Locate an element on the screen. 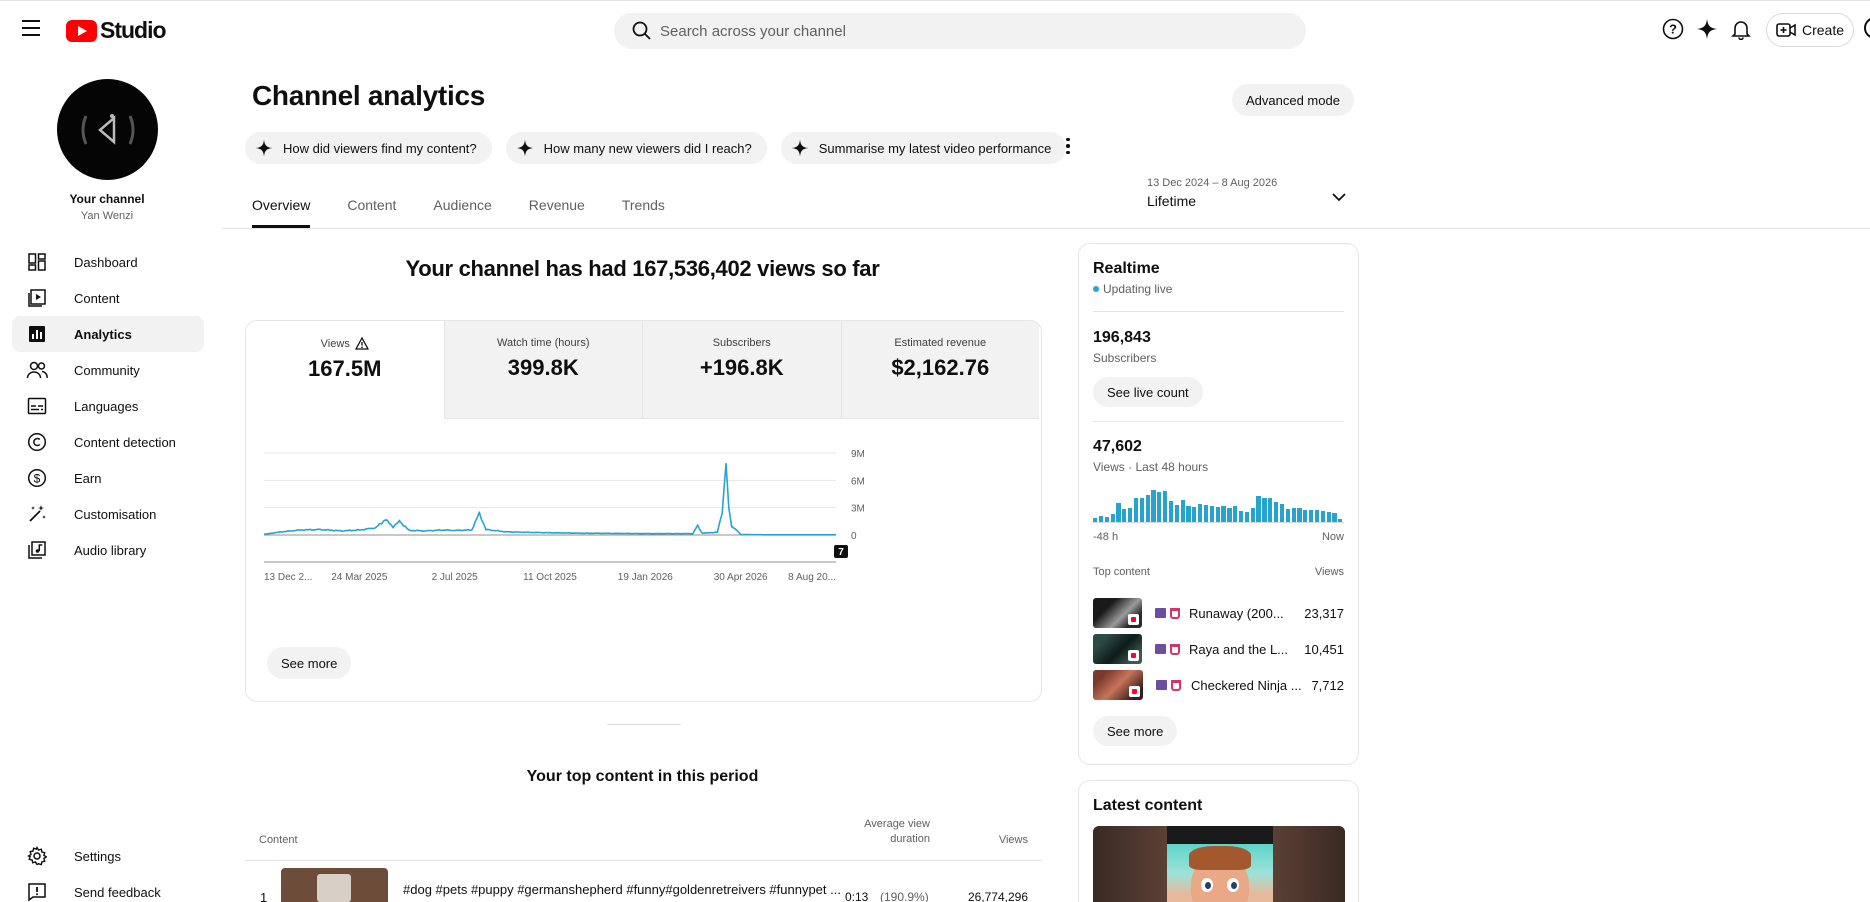 Image resolution: width=1870 pixels, height=902 pixels. video-thumbnail is located at coordinates (334, 885).